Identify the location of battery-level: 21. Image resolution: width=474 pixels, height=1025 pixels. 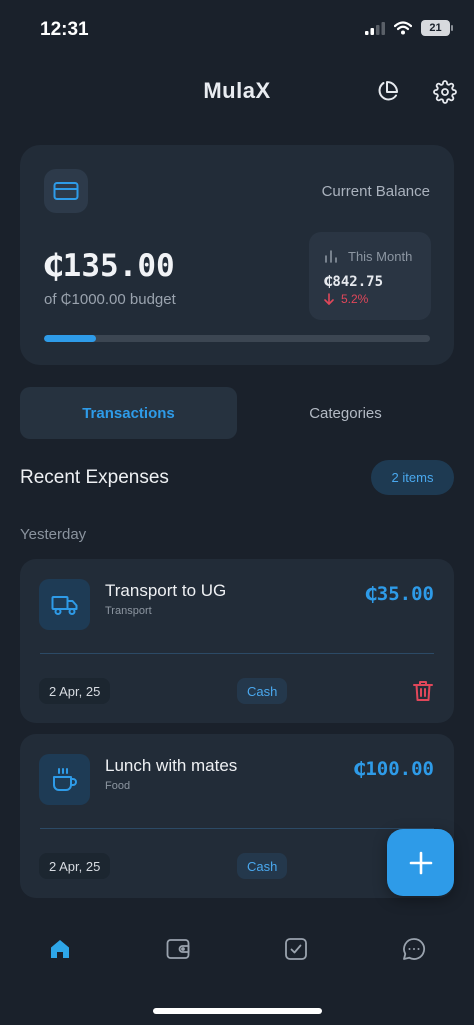
(435, 28).